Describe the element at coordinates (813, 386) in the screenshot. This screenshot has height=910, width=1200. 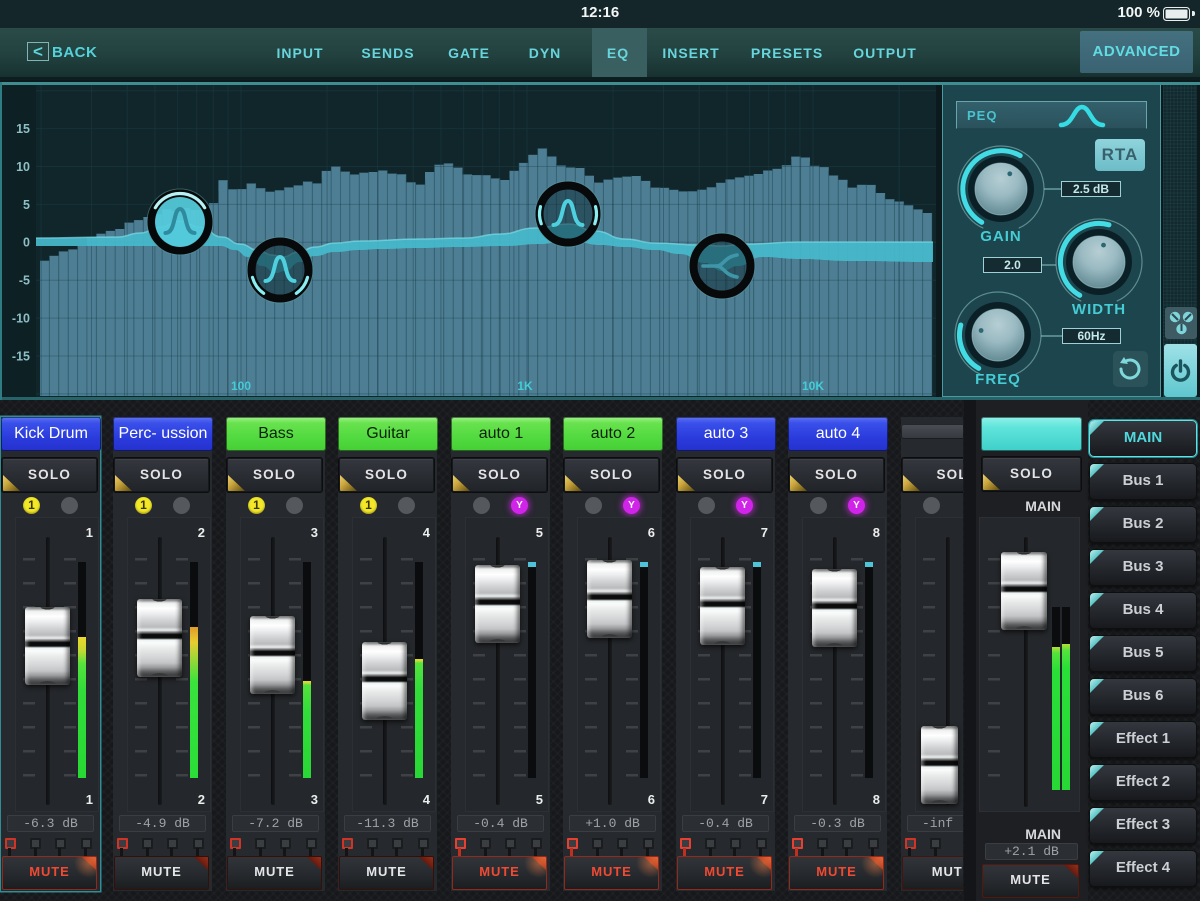
I see `svg-text: 10K` at that location.